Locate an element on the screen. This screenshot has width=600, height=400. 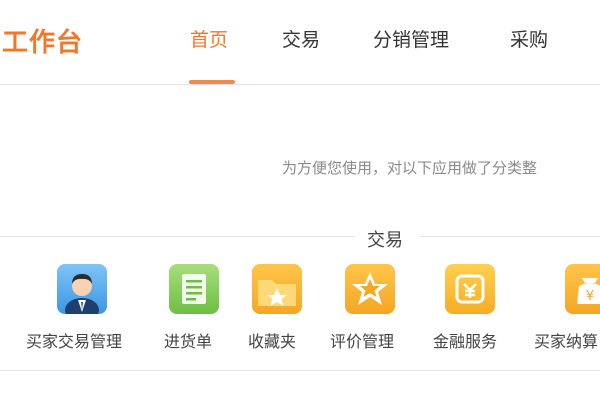
app-label-favorites: 收藏夹 is located at coordinates (272, 341).